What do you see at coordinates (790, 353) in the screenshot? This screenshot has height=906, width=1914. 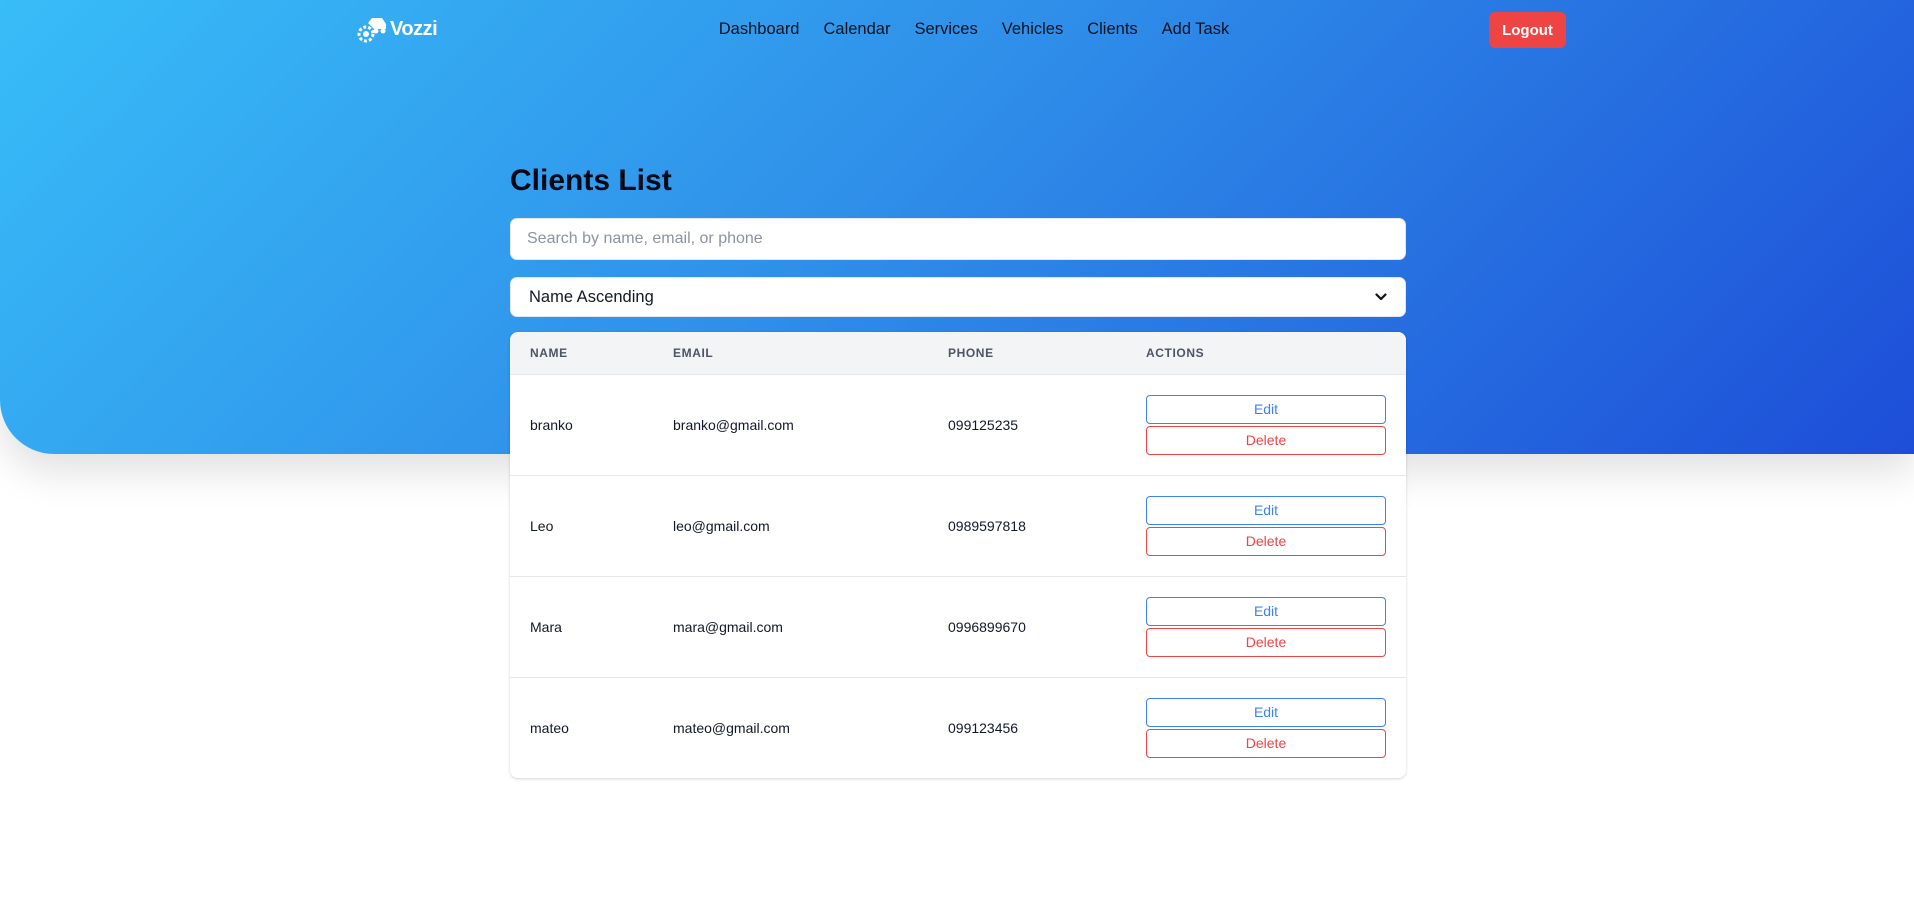 I see `header-email: EMAIL` at bounding box center [790, 353].